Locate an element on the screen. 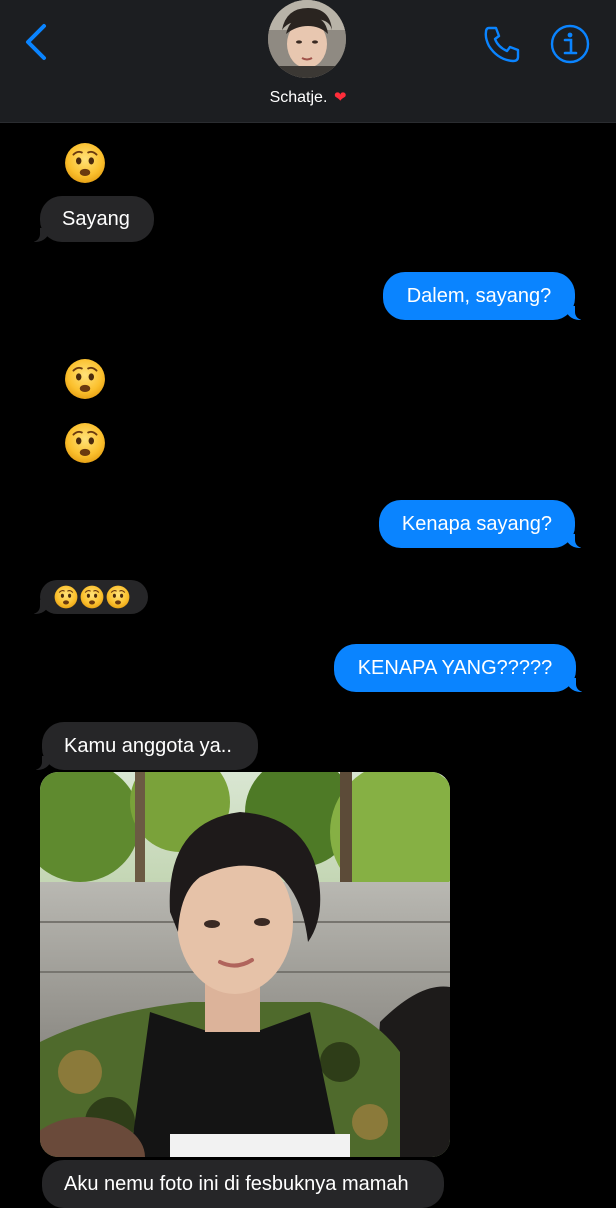  incoming-message-bubble: Aku nemu foto ini di fesbuknya mamah is located at coordinates (243, 1184).